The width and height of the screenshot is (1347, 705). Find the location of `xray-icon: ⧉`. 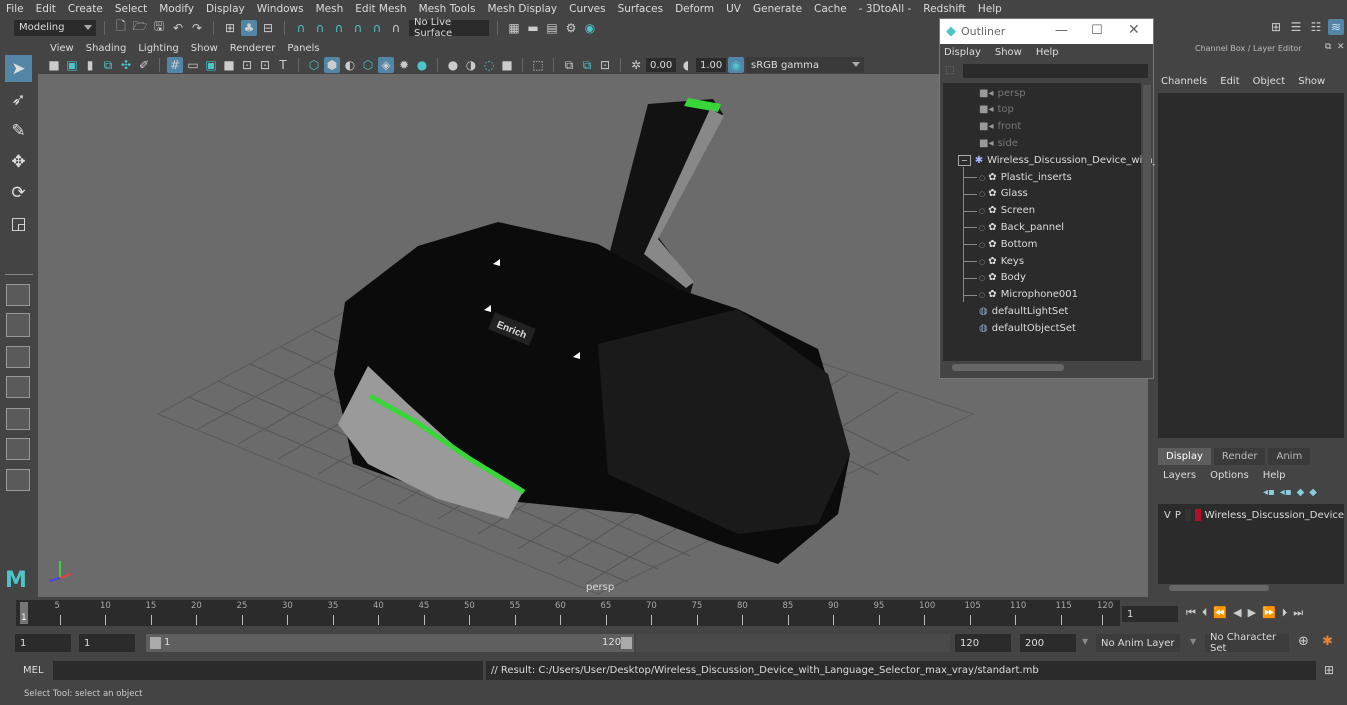

xray-icon: ⧉ is located at coordinates (569, 65).